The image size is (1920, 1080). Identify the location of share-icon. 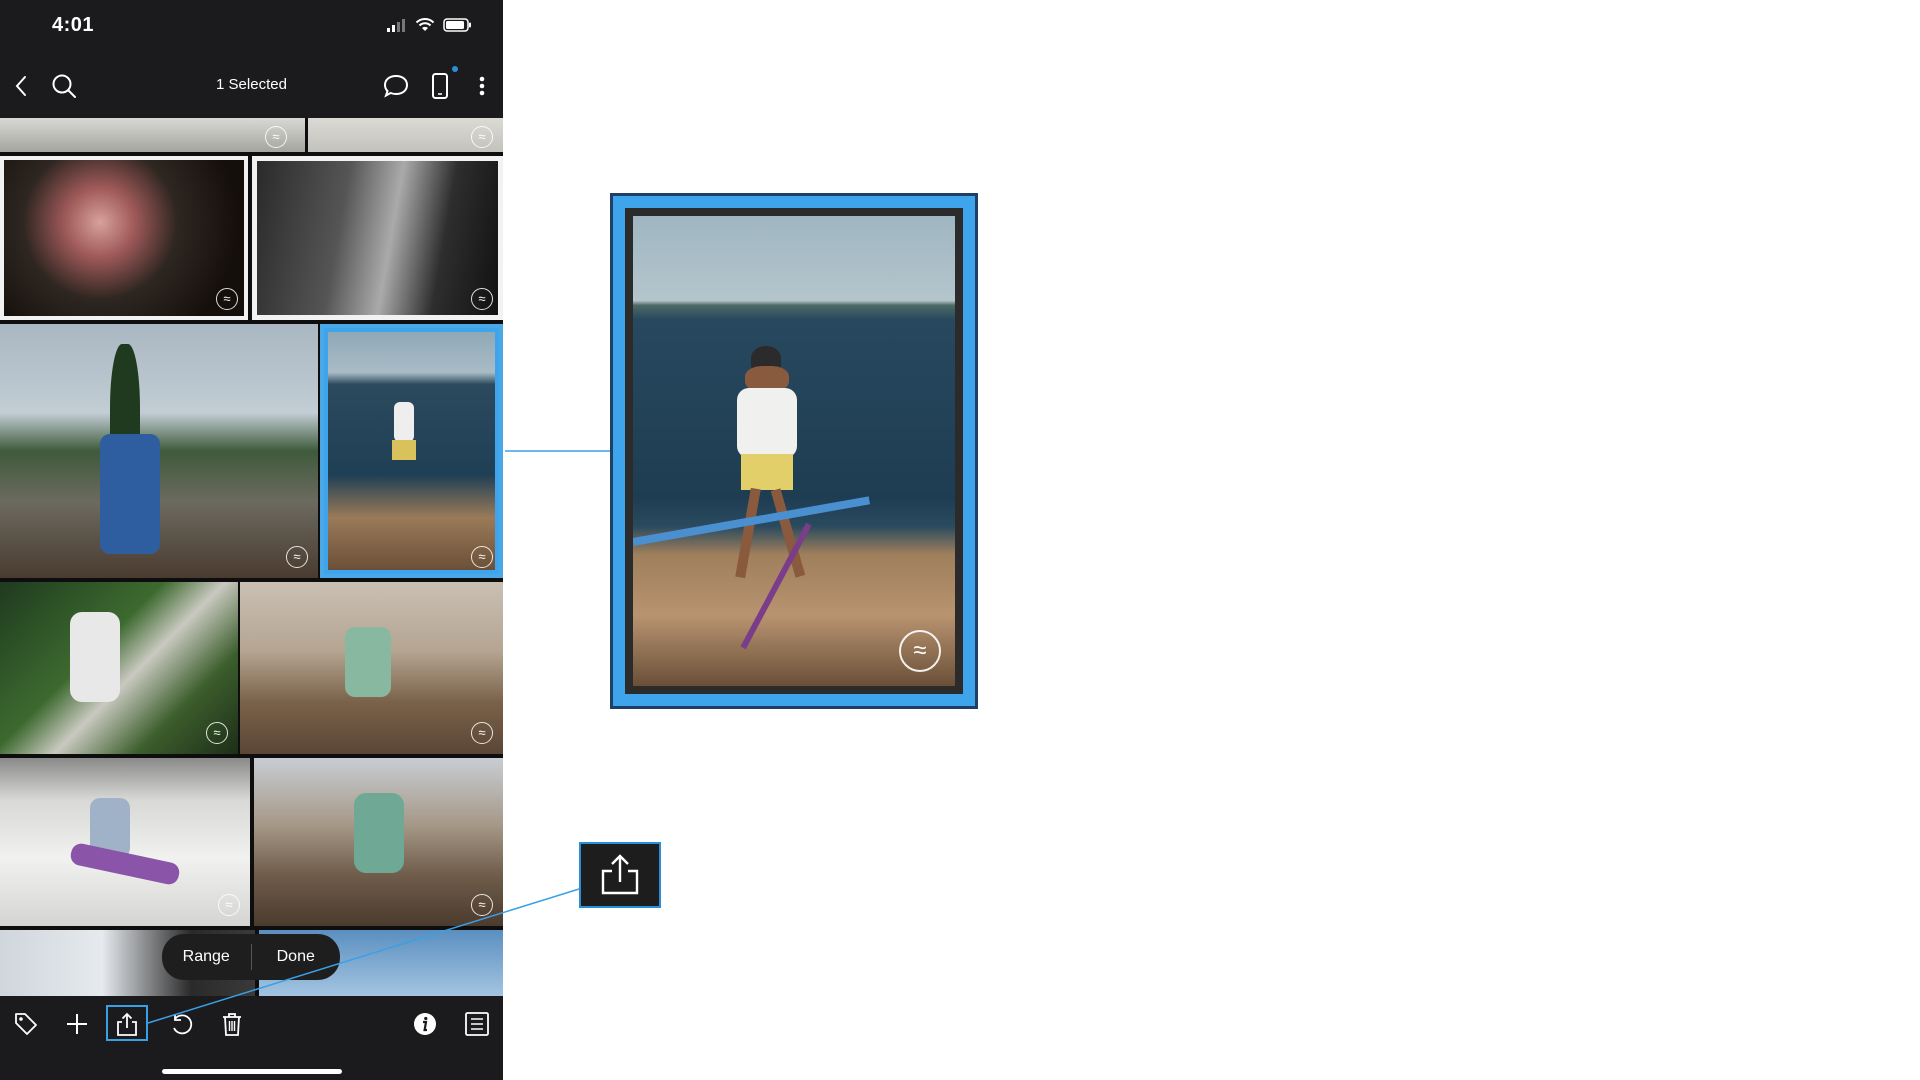
(620, 874).